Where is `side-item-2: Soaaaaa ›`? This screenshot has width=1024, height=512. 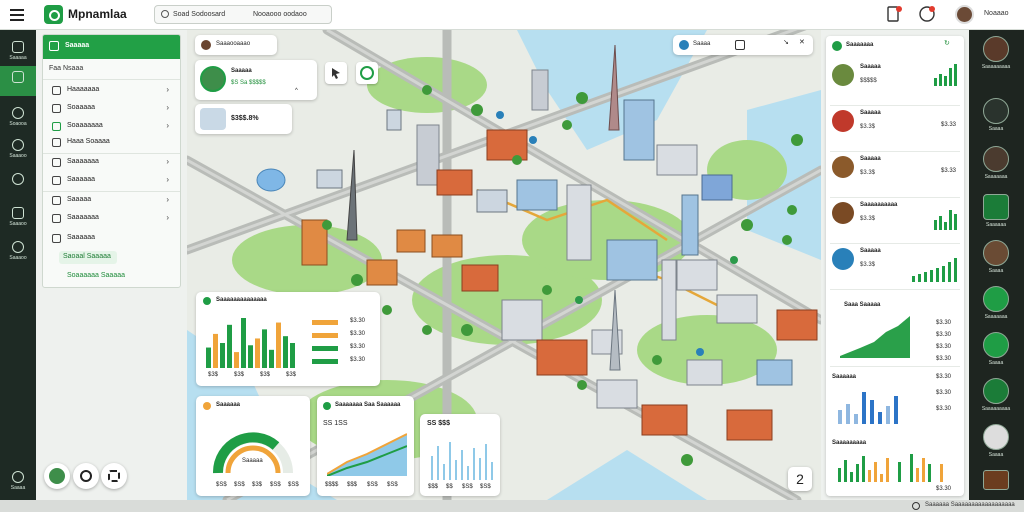 side-item-2: Soaaaaa › is located at coordinates (112, 109).